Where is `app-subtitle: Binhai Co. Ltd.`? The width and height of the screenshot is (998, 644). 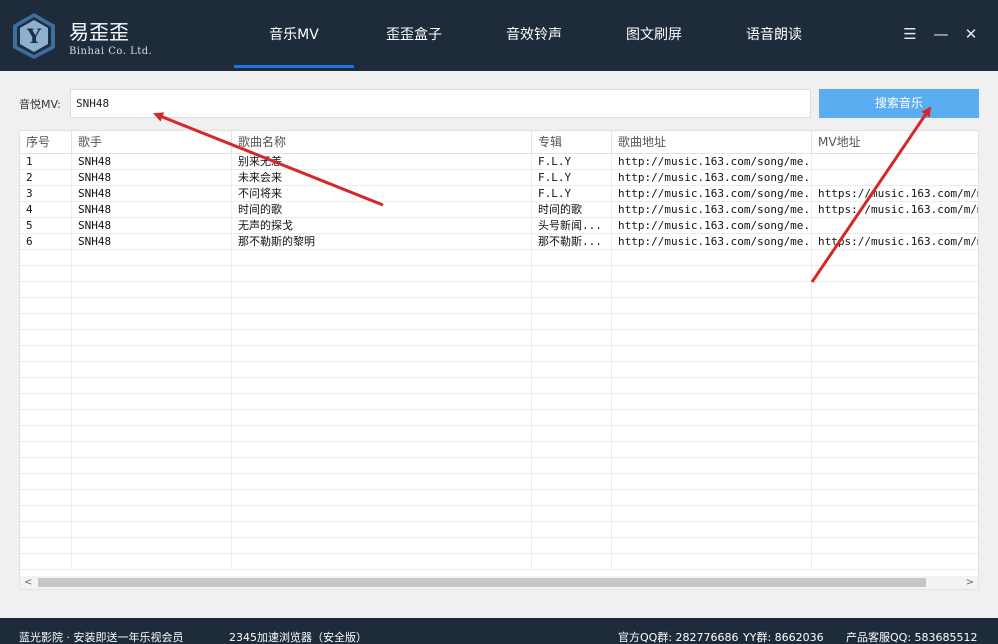
app-subtitle: Binhai Co. Ltd. is located at coordinates (110, 51).